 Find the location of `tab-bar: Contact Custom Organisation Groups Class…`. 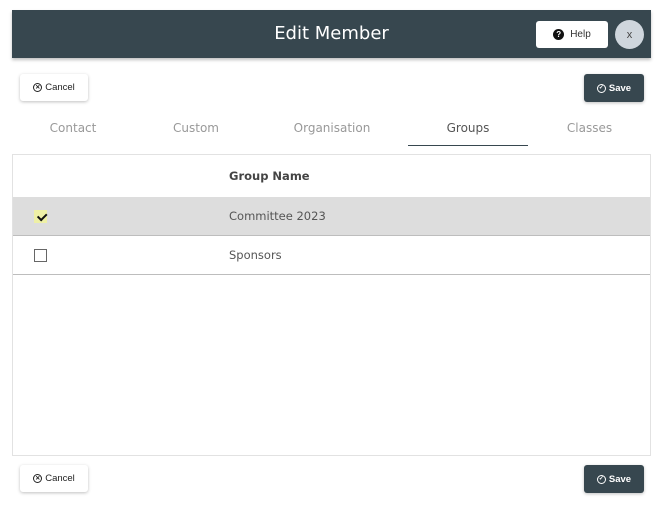

tab-bar: Contact Custom Organisation Groups Class… is located at coordinates (331, 129).